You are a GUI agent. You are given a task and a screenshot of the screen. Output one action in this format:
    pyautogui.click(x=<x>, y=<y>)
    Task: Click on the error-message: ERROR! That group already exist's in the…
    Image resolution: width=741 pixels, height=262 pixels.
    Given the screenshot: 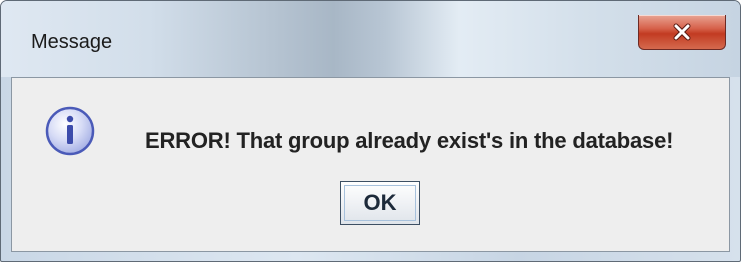 What is the action you would take?
    pyautogui.click(x=409, y=140)
    